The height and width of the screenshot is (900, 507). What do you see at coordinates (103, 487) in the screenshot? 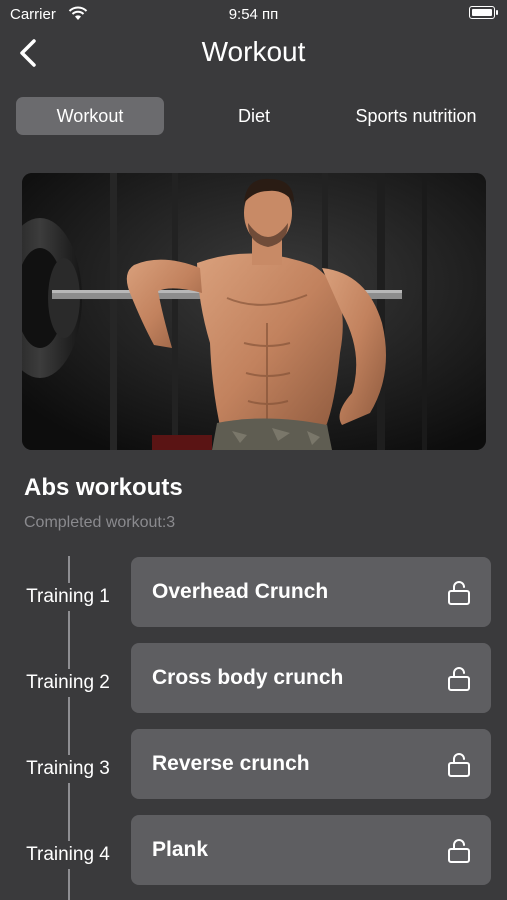
I see `section-title: Abs workouts` at bounding box center [103, 487].